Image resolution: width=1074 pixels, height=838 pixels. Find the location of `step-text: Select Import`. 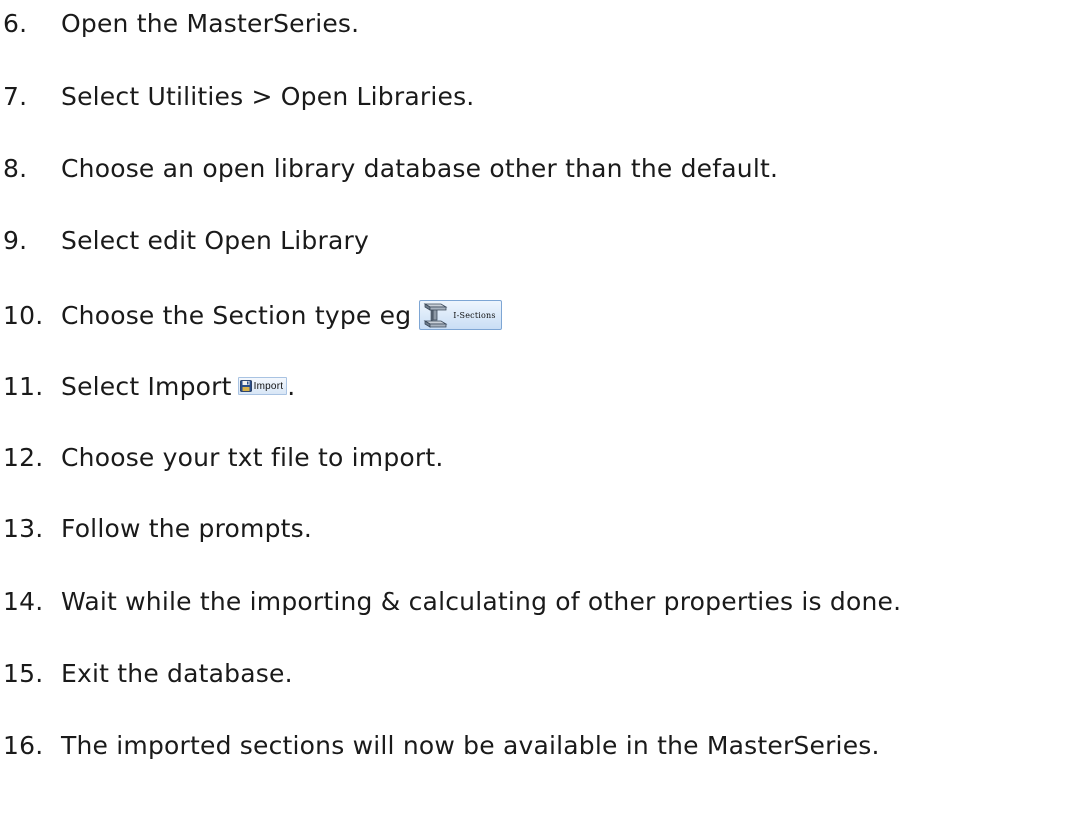

step-text: Select Import is located at coordinates (146, 386).